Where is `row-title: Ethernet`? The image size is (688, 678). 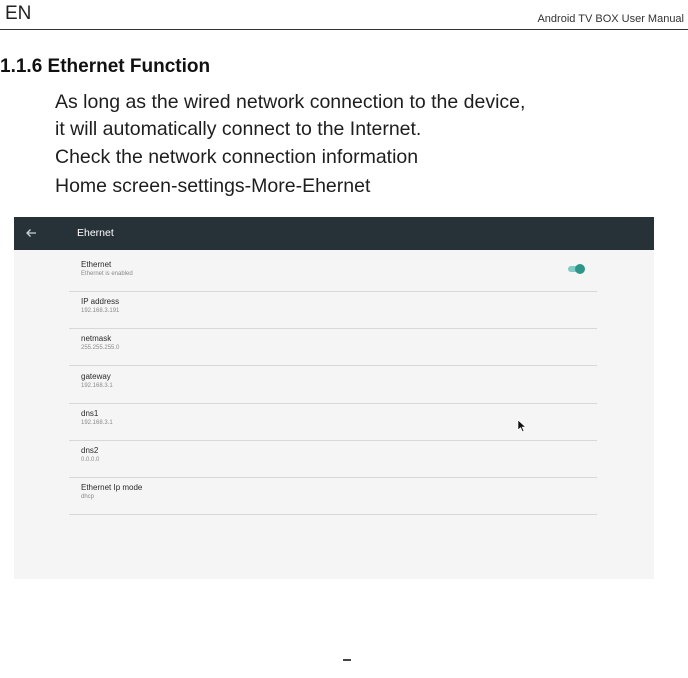
row-title: Ethernet is located at coordinates (96, 264).